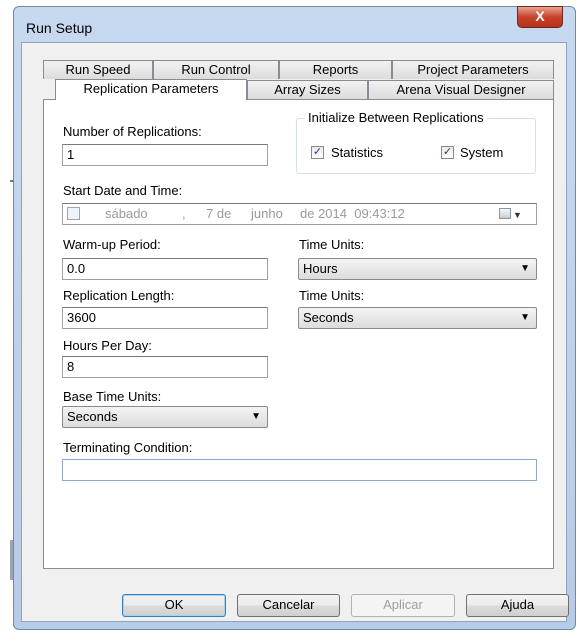 The height and width of the screenshot is (635, 586). What do you see at coordinates (151, 89) in the screenshot?
I see `tab-replication-parameters: Replication Parameters` at bounding box center [151, 89].